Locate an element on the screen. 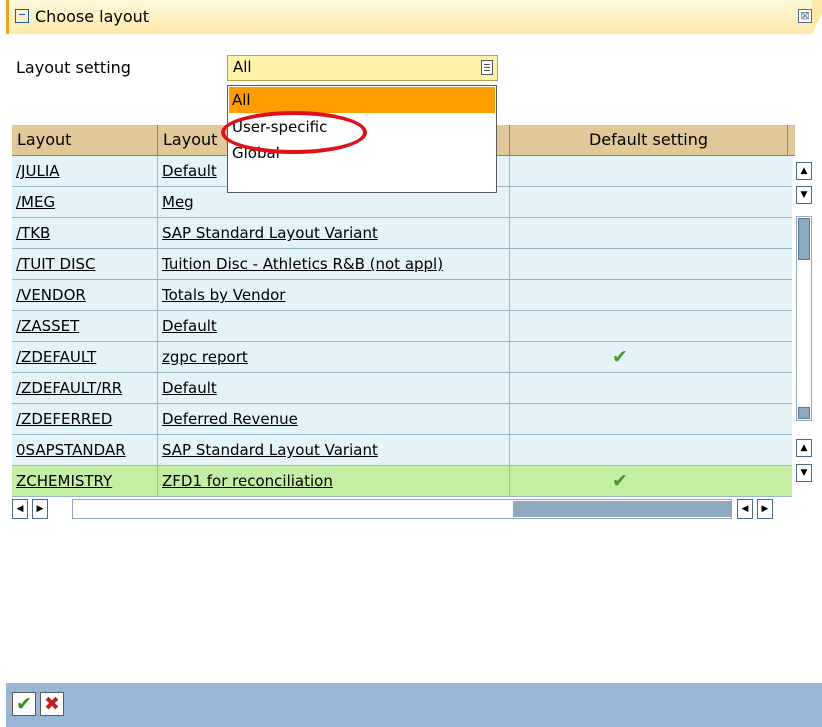 This screenshot has width=822, height=727. vertical-scroll-track is located at coordinates (804, 318).